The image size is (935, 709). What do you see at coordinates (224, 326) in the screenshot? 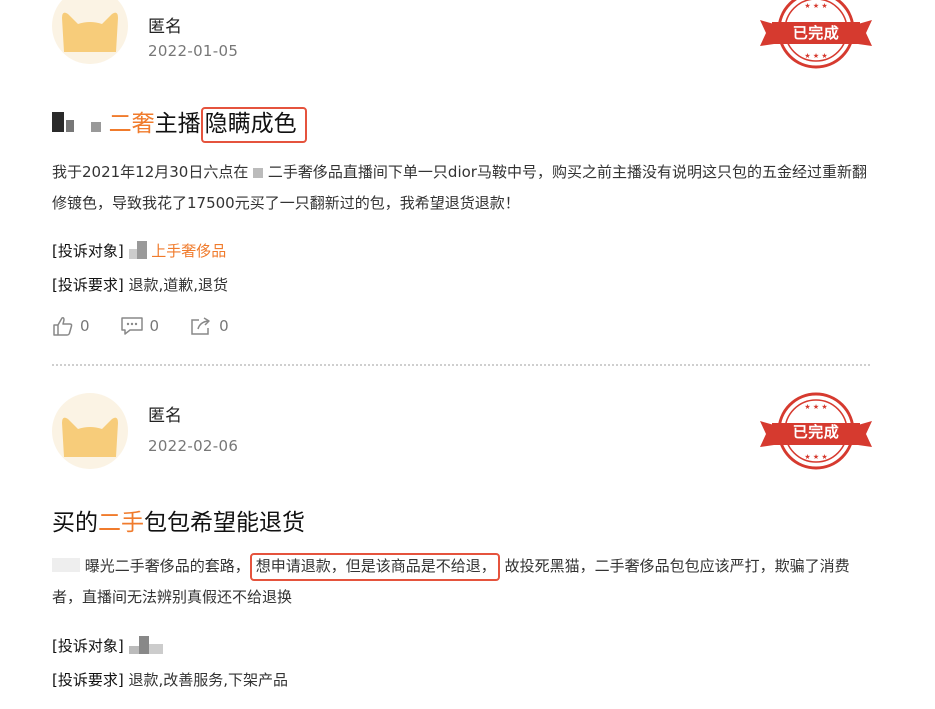
I see `share-count: 0` at bounding box center [224, 326].